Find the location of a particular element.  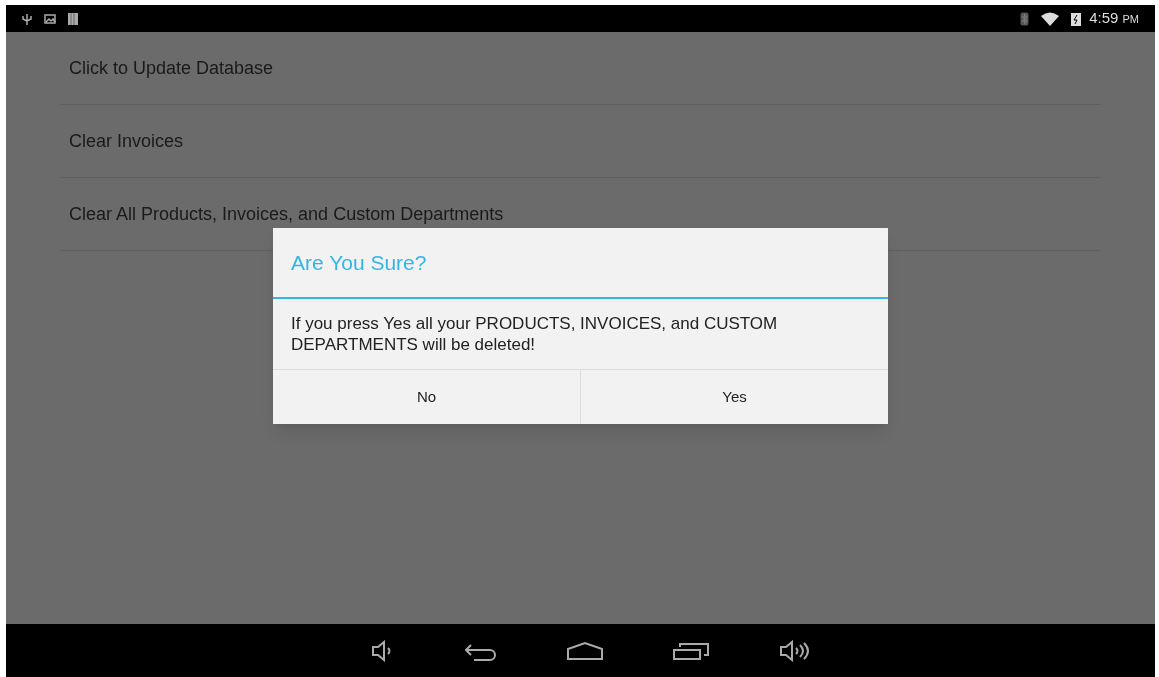

status-time: 4:59 PM is located at coordinates (1114, 18).